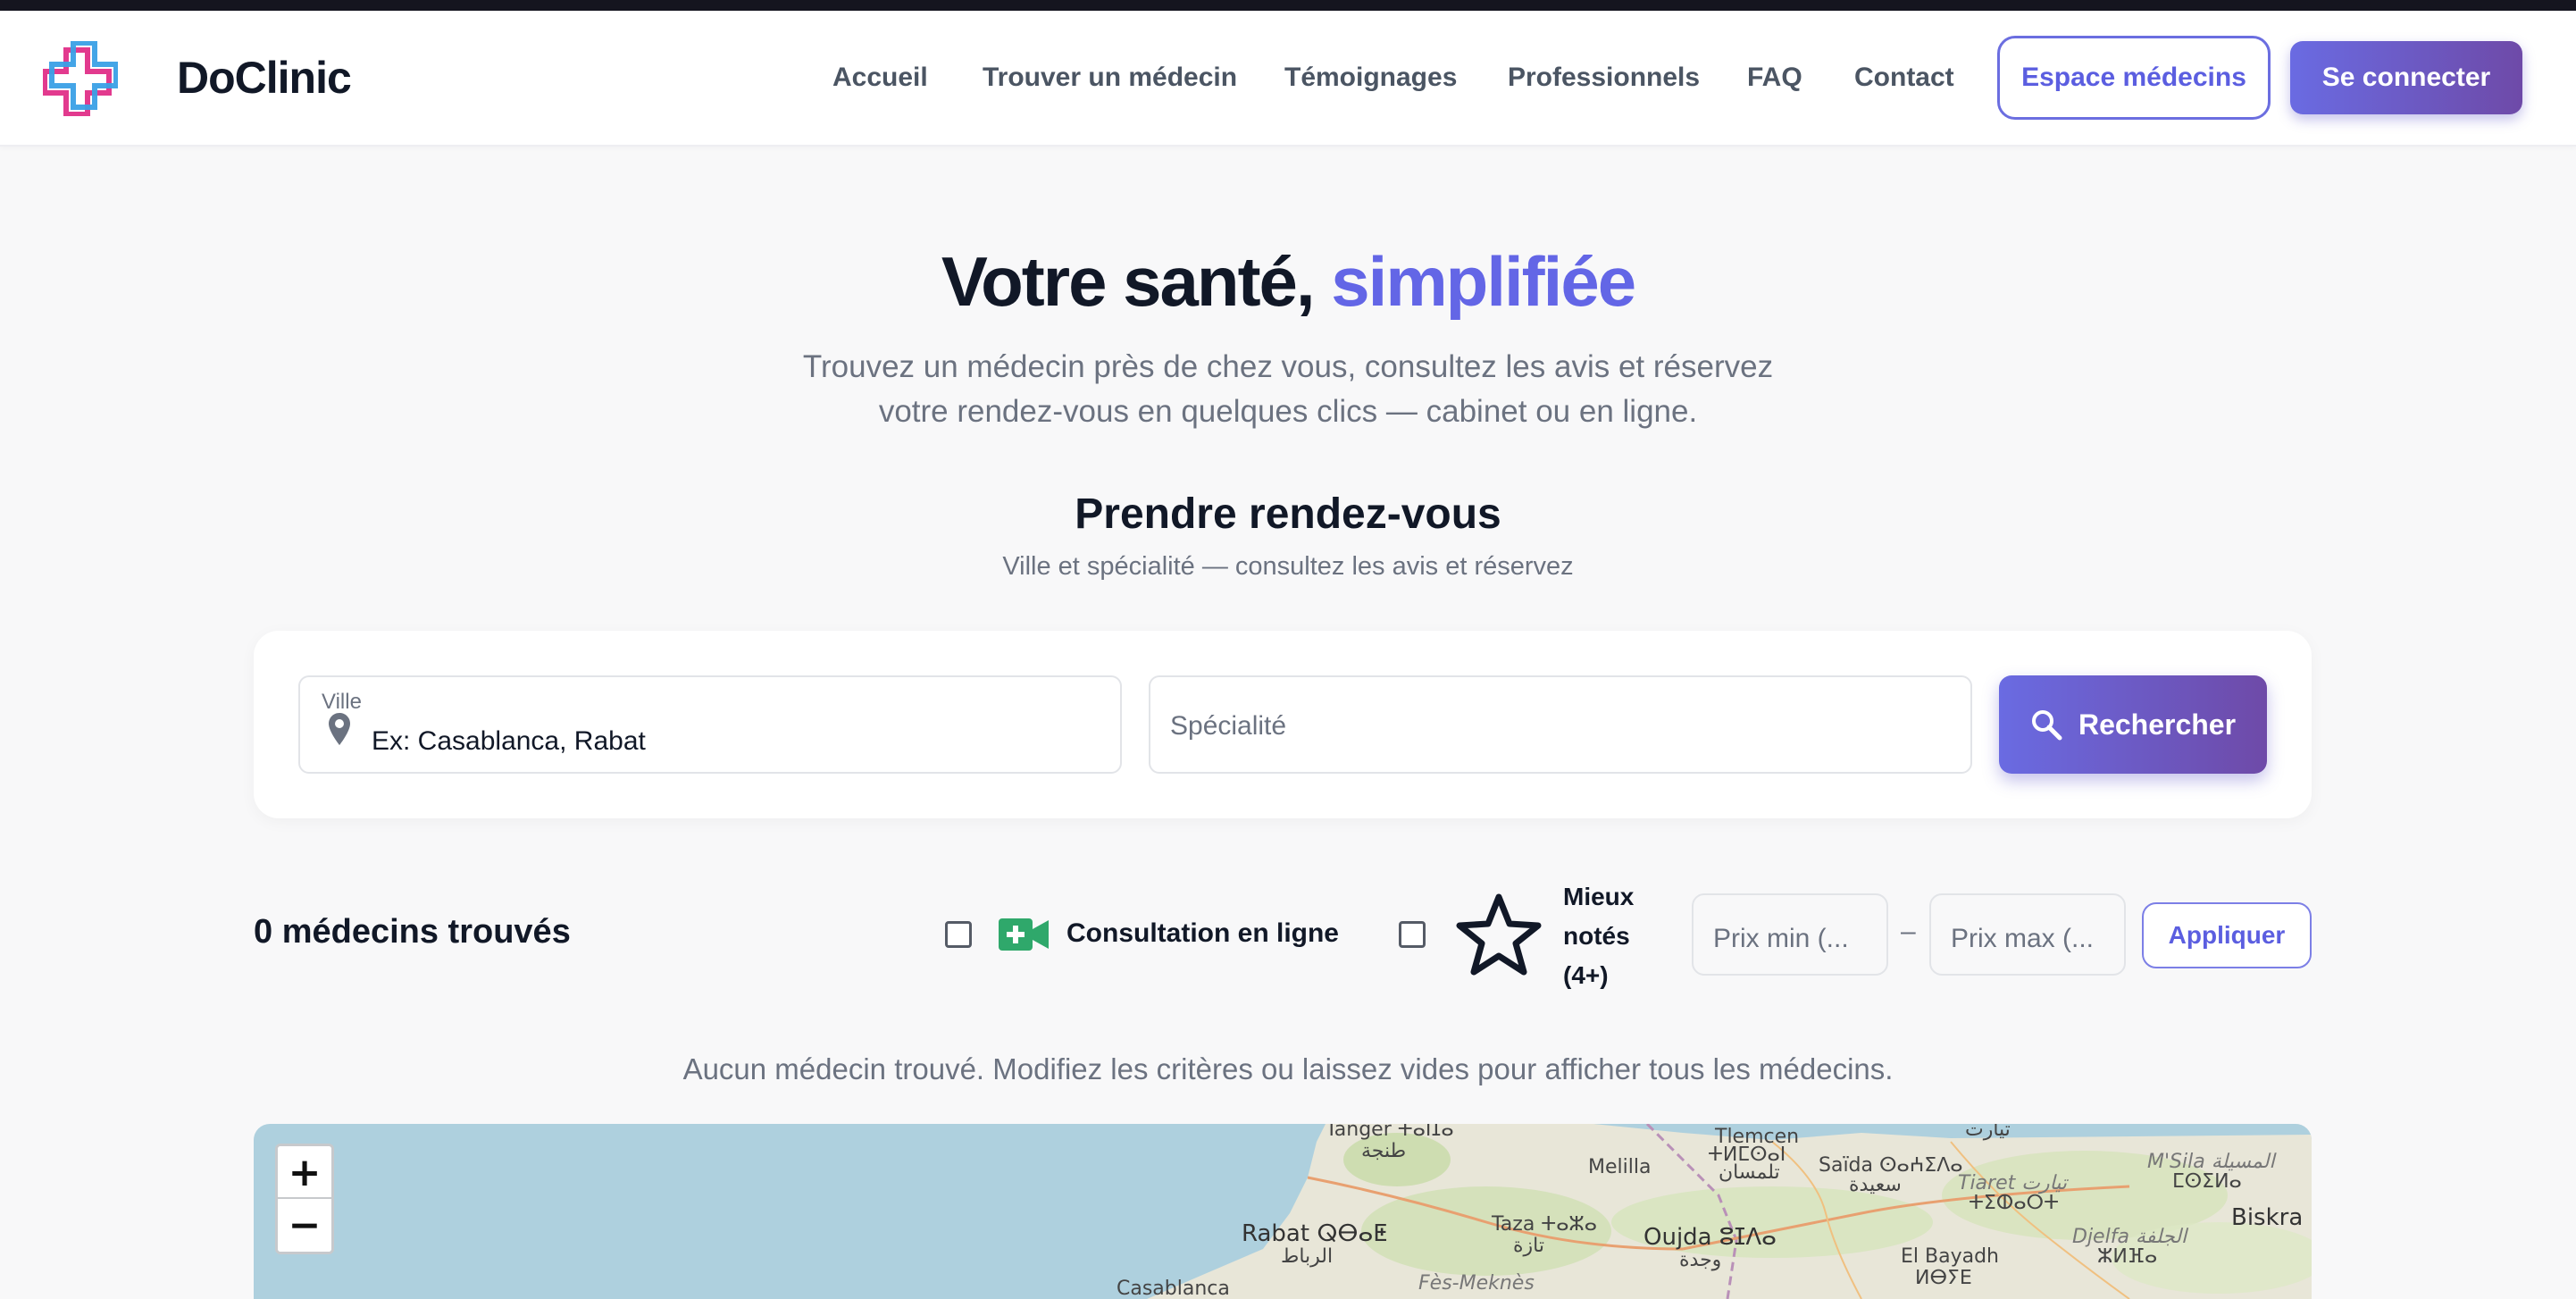 This screenshot has height=1299, width=2576. I want to click on top-rated-label-line3: (4+), so click(1586, 975).